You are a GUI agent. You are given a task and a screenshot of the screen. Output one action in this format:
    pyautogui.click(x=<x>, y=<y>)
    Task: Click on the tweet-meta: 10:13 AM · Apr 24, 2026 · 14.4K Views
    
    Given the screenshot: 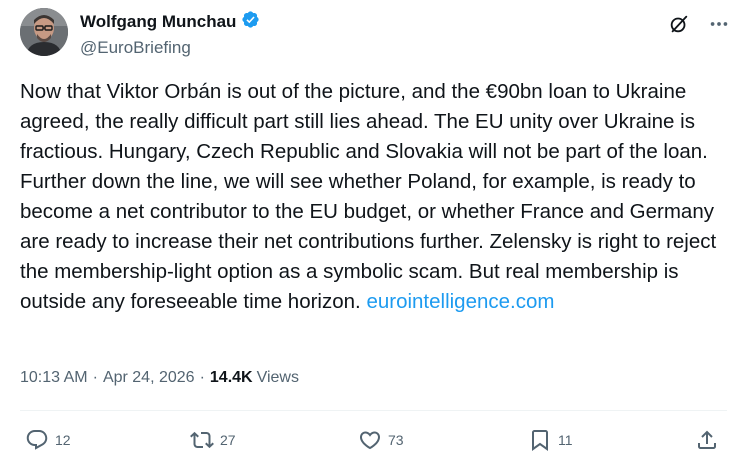 What is the action you would take?
    pyautogui.click(x=159, y=378)
    